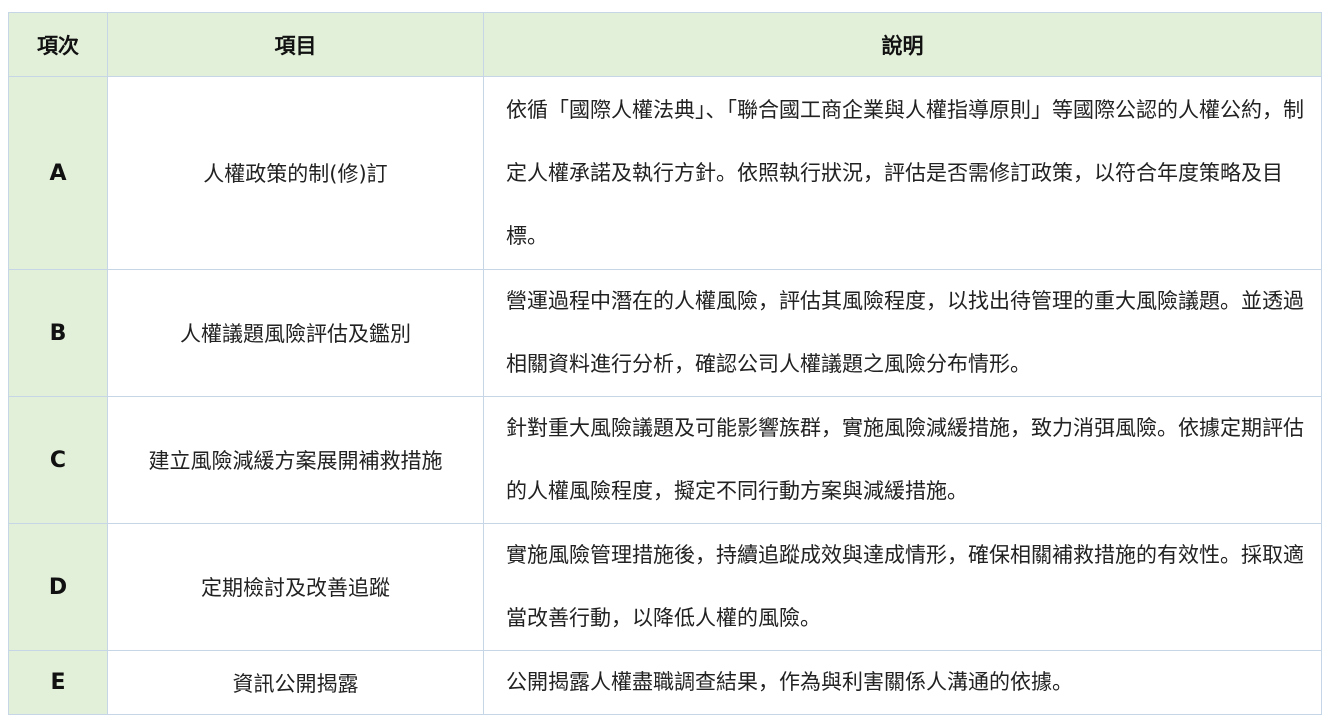 This screenshot has height=724, width=1330. I want to click on header-code: 項次, so click(58, 44).